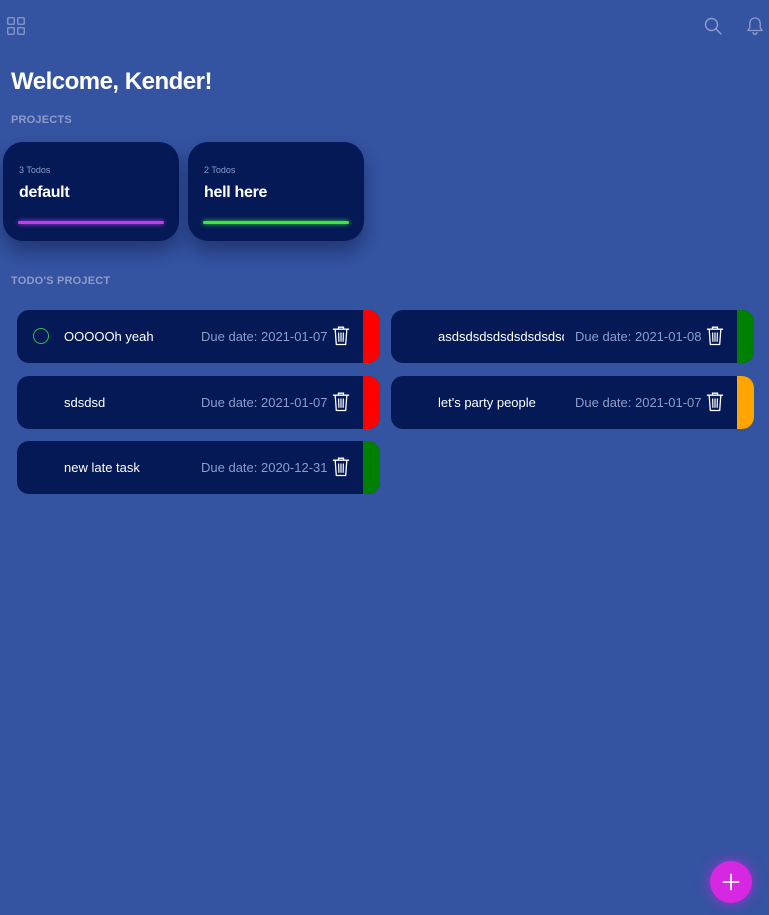 This screenshot has width=769, height=915. What do you see at coordinates (572, 336) in the screenshot?
I see `todo-item: asdsdsdsdsdsdsdsdsd Due date: 2021-01-08` at bounding box center [572, 336].